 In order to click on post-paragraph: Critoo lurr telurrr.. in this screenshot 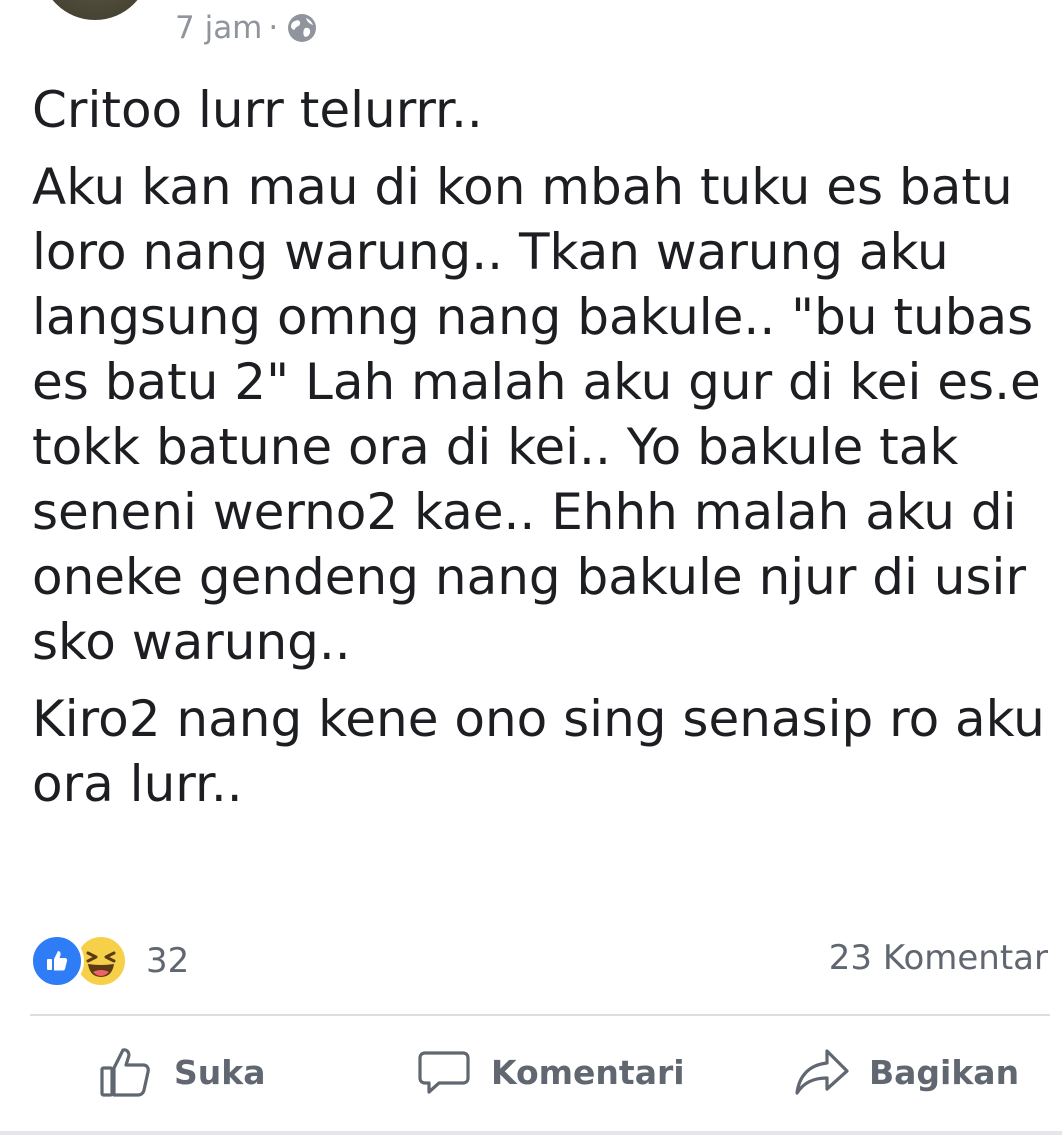, I will do `click(257, 110)`.